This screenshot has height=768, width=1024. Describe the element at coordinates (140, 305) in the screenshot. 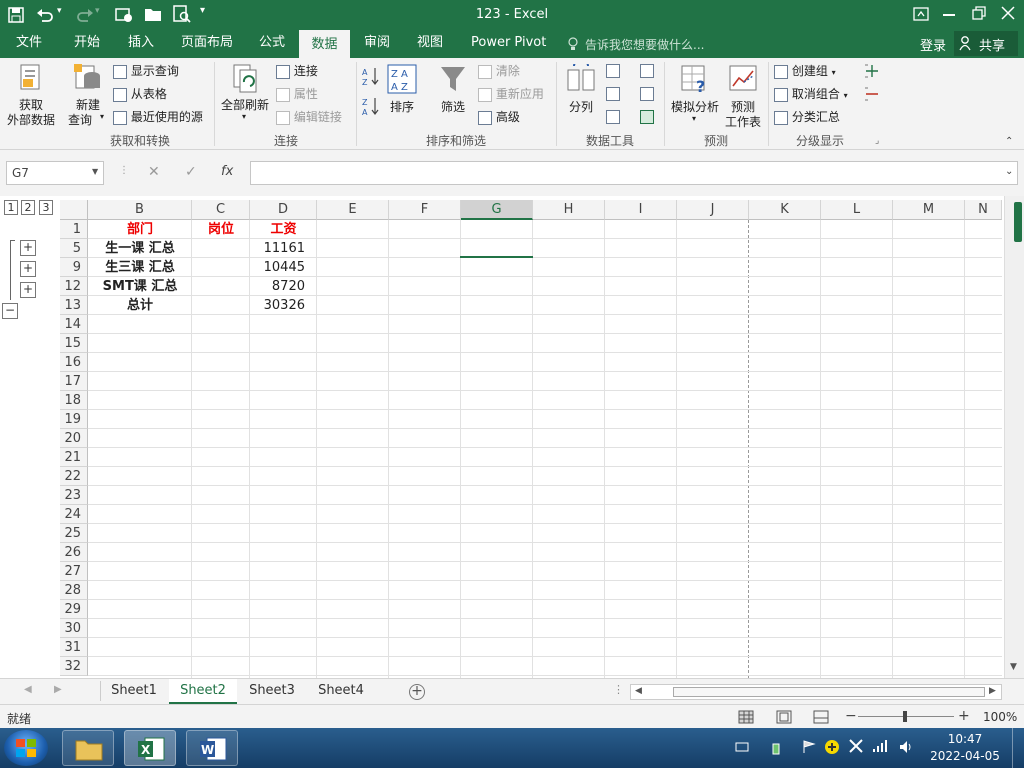

I see `cell-b13: 总计` at that location.